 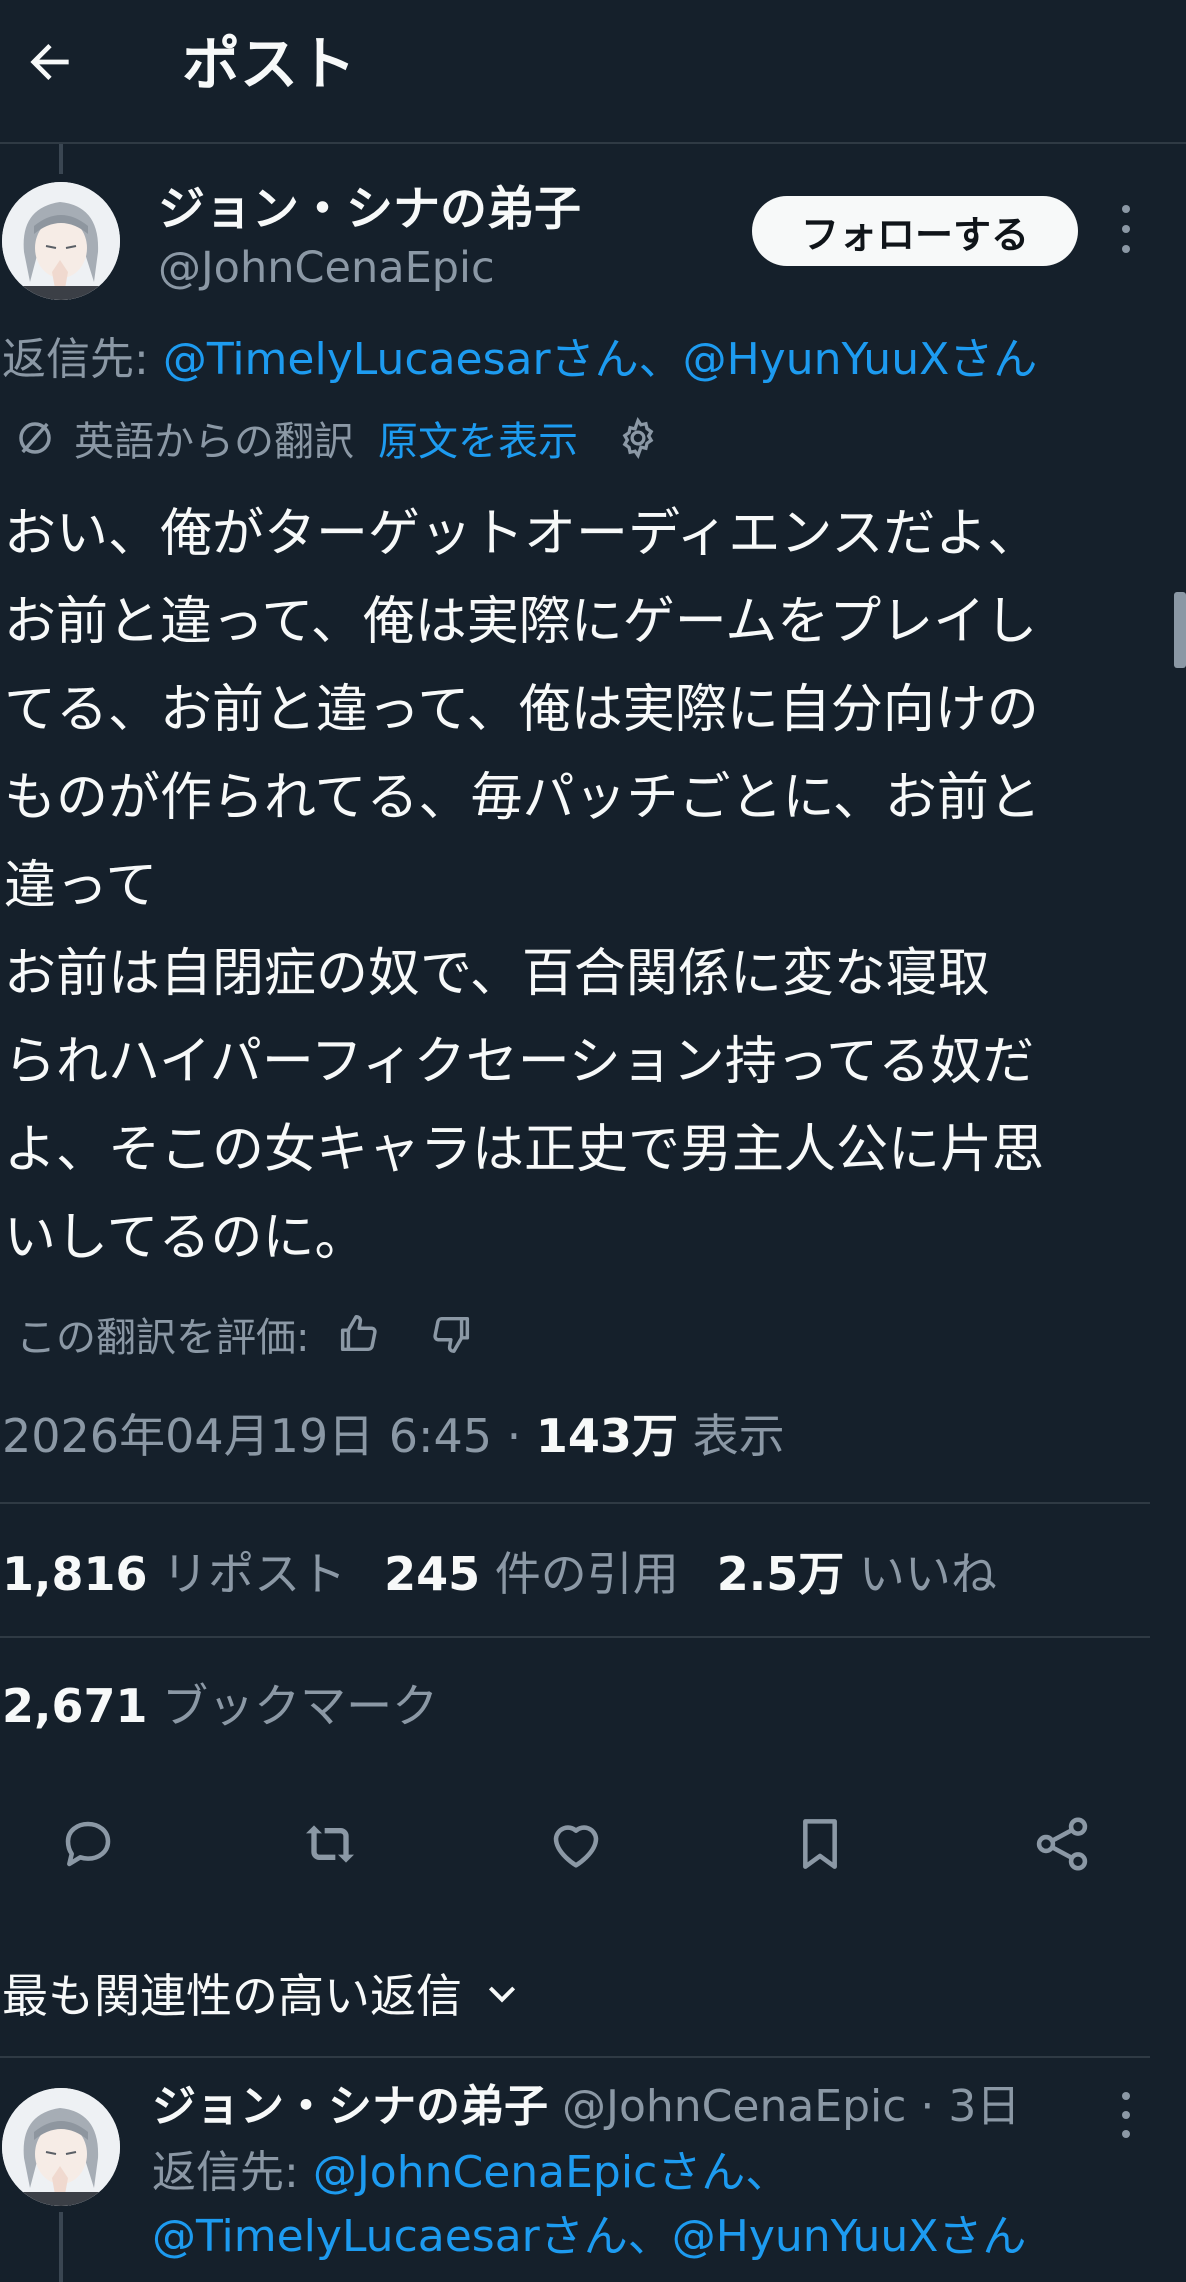 I want to click on repost-button, so click(x=330, y=1844).